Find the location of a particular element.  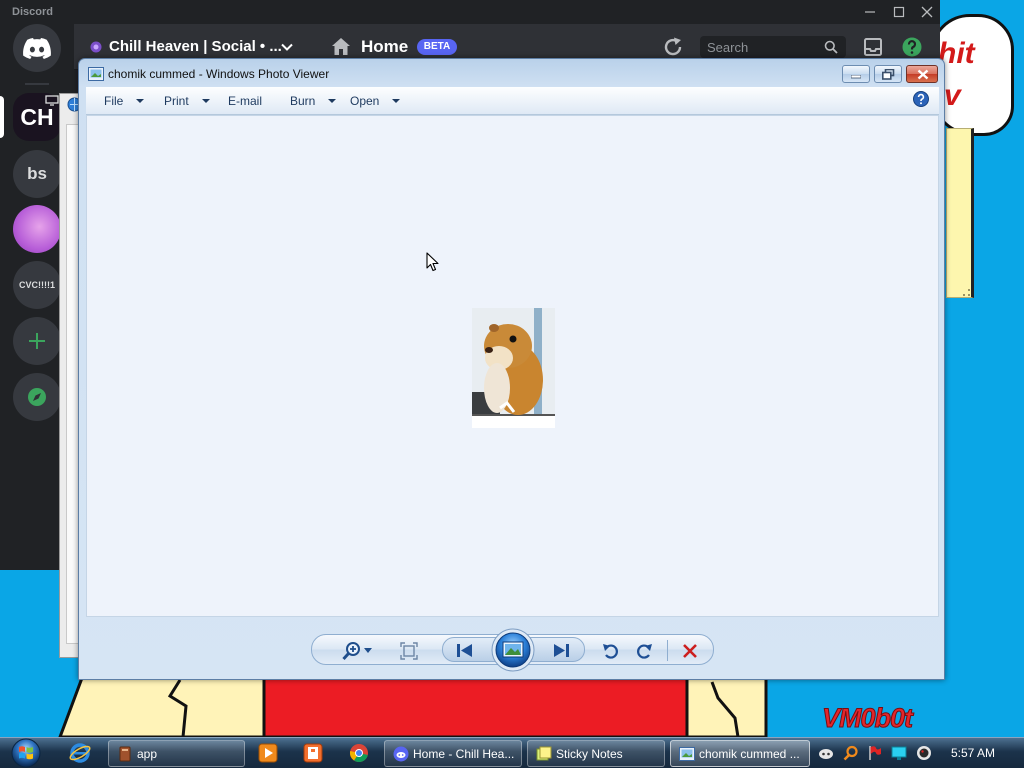

inbox-icon is located at coordinates (873, 47).